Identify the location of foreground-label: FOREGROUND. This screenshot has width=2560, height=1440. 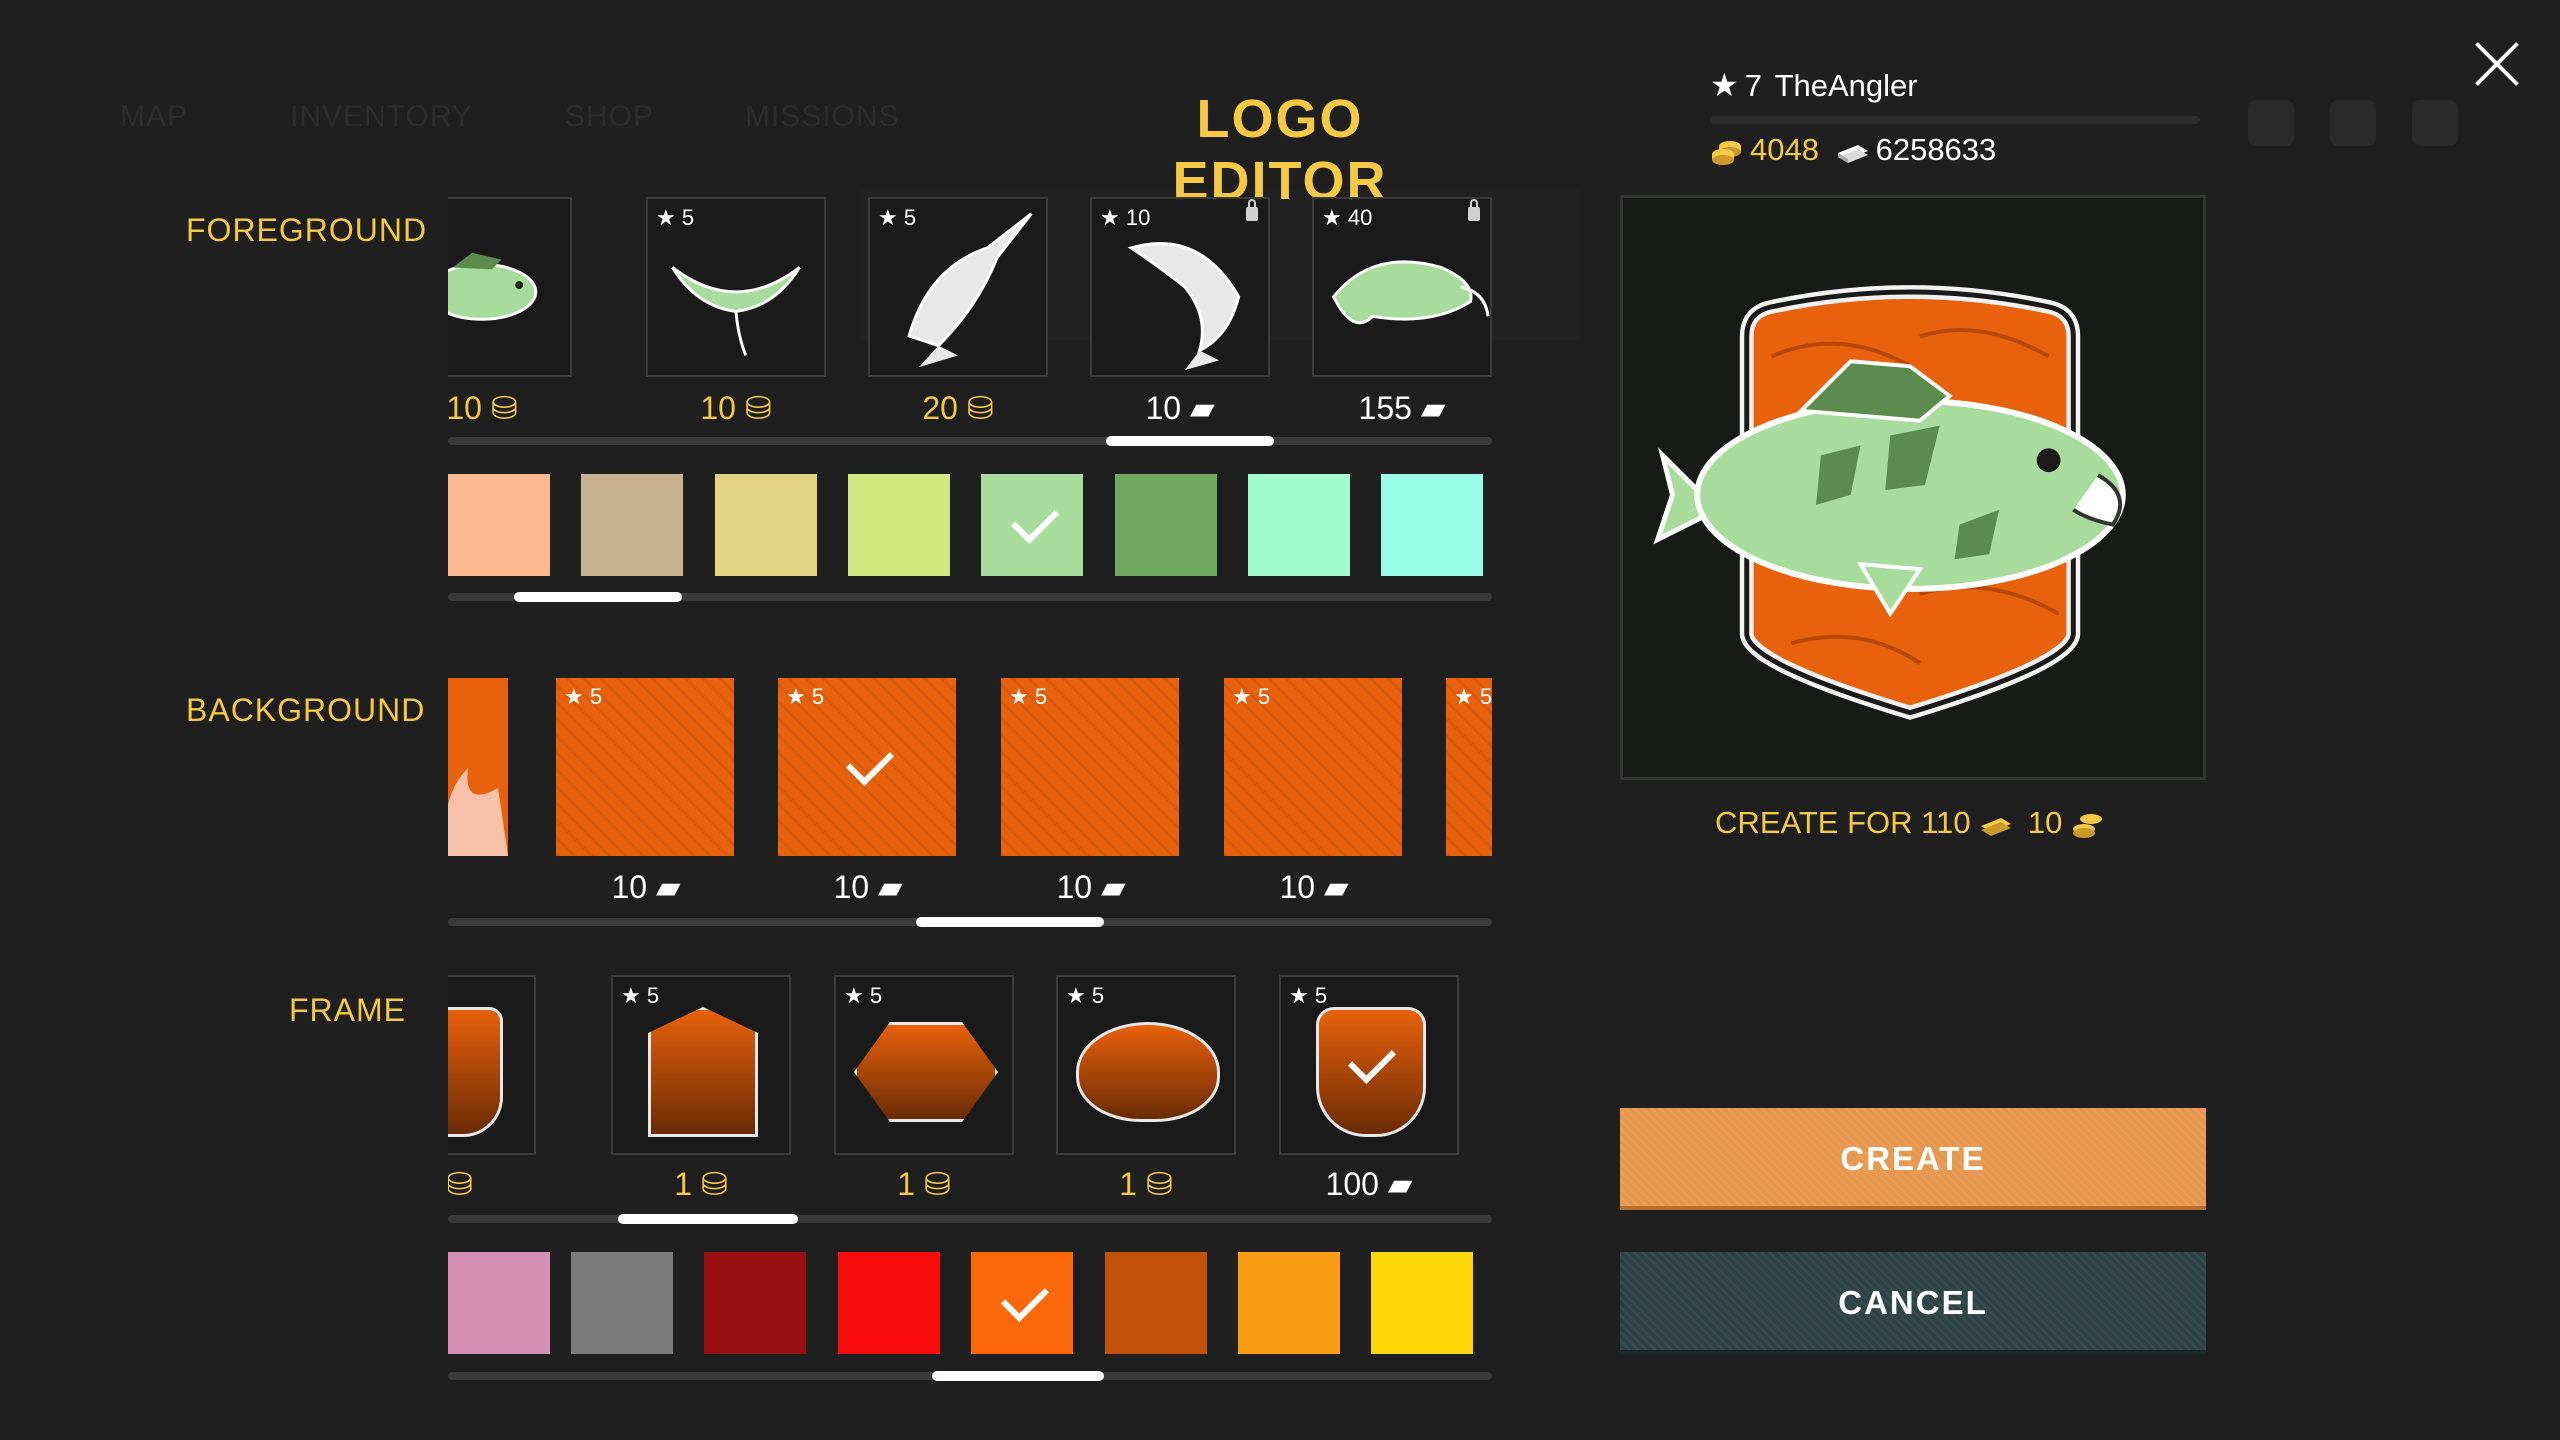
(307, 230).